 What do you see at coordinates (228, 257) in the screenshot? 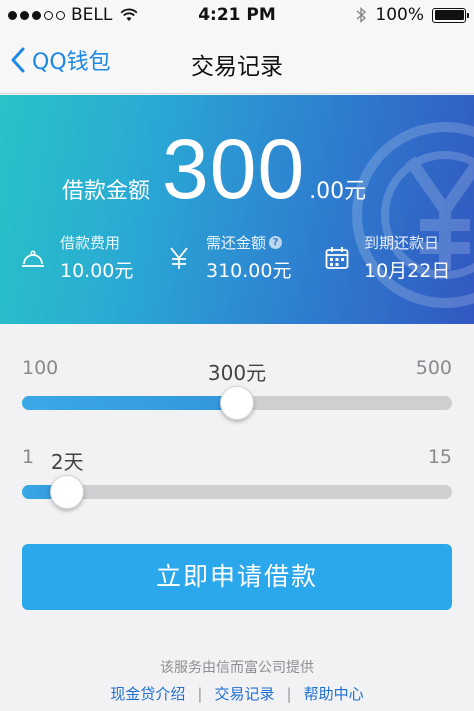
I see `repay-info: 需还金额 ? 310.00元` at bounding box center [228, 257].